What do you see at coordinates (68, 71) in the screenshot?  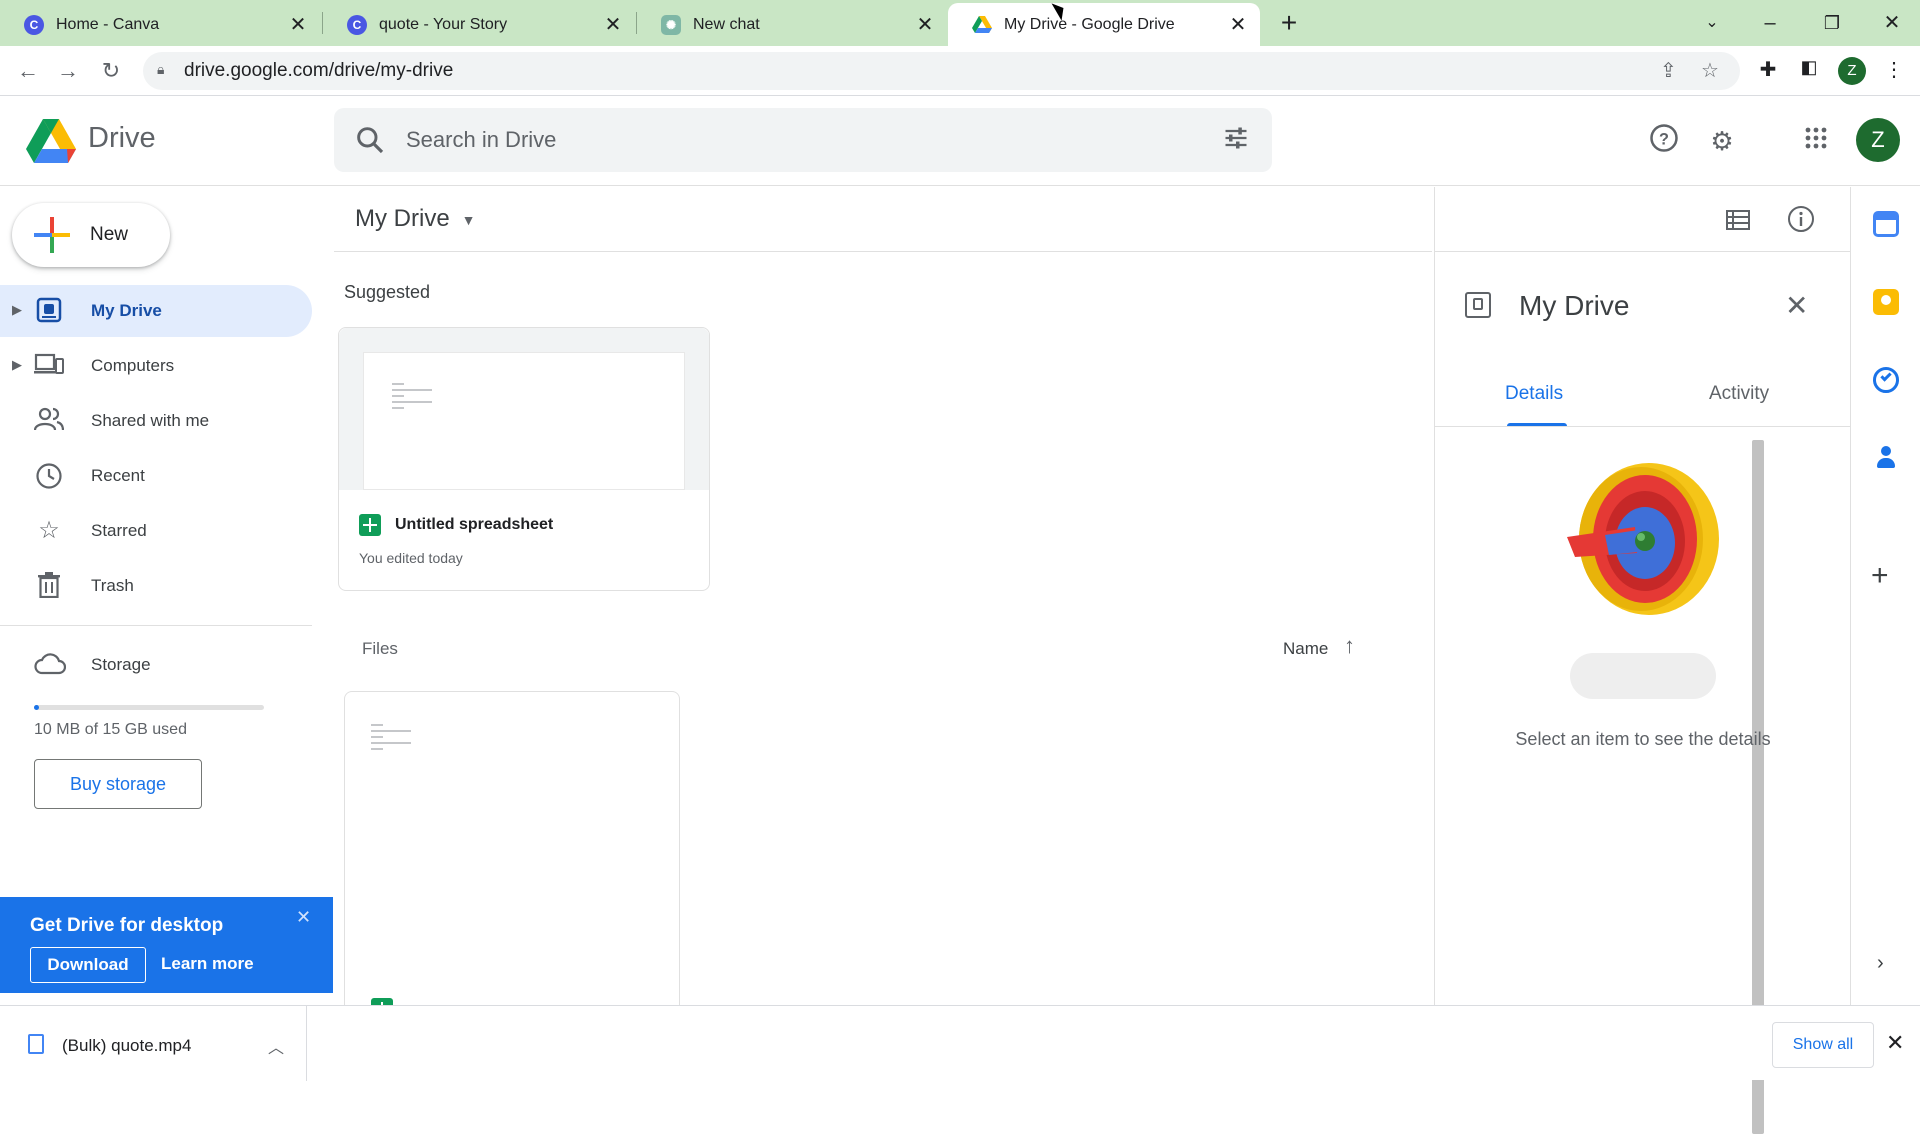 I see `forward-arrow-icon: →` at bounding box center [68, 71].